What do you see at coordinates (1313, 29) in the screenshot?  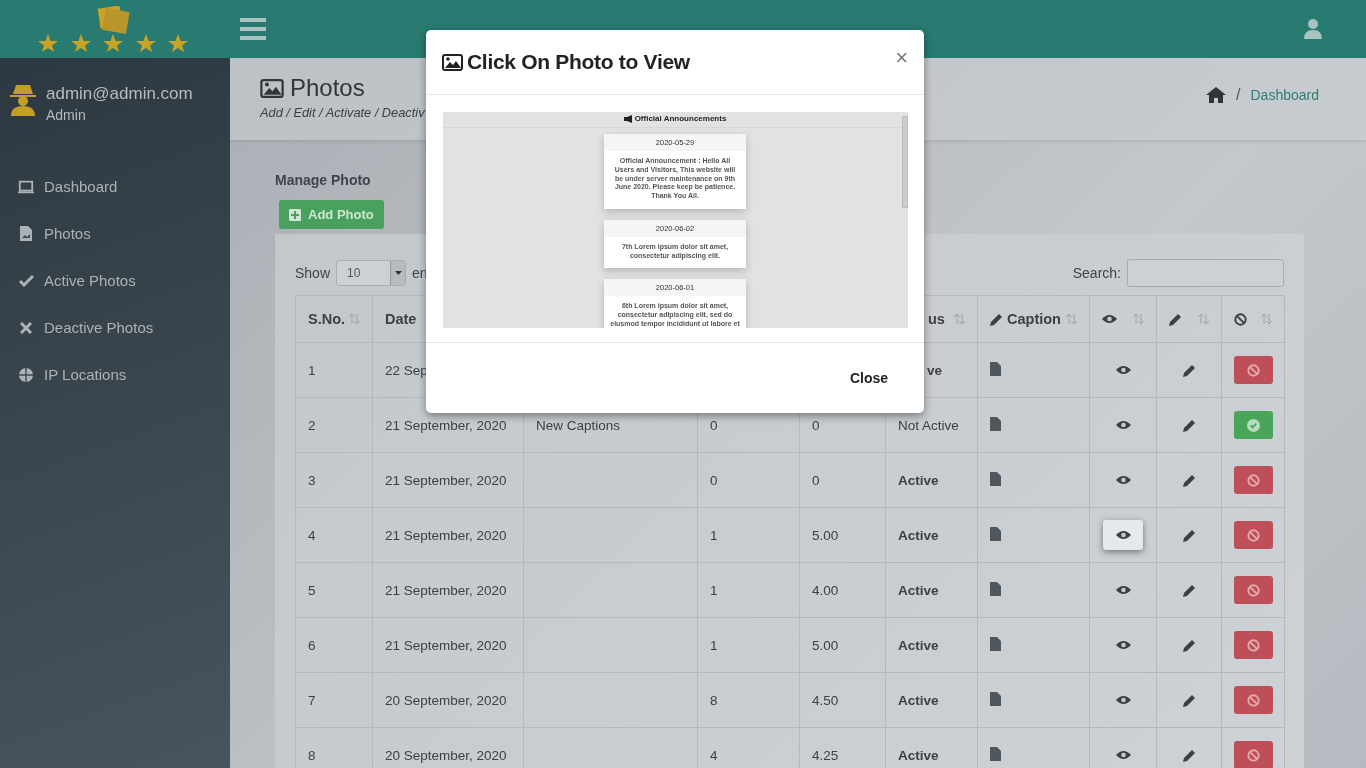 I see `user-icon` at bounding box center [1313, 29].